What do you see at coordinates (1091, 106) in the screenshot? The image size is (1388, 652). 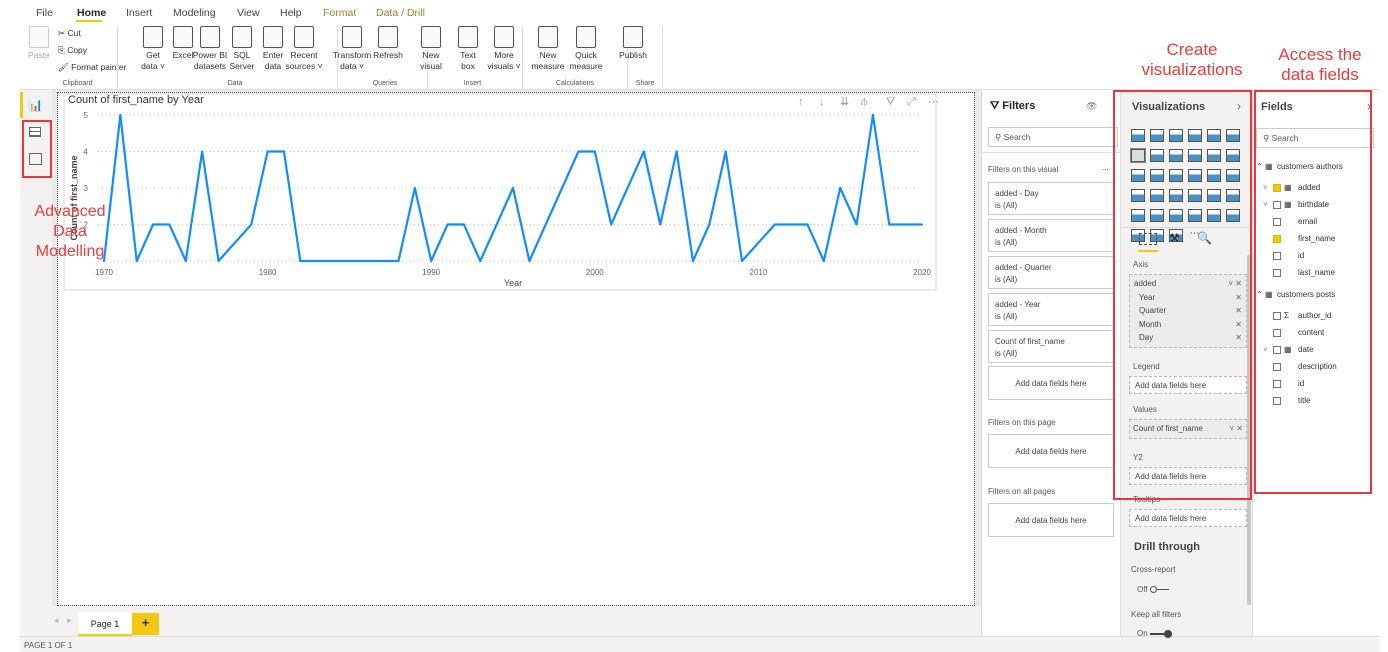 I see `eye-icon: 👁` at bounding box center [1091, 106].